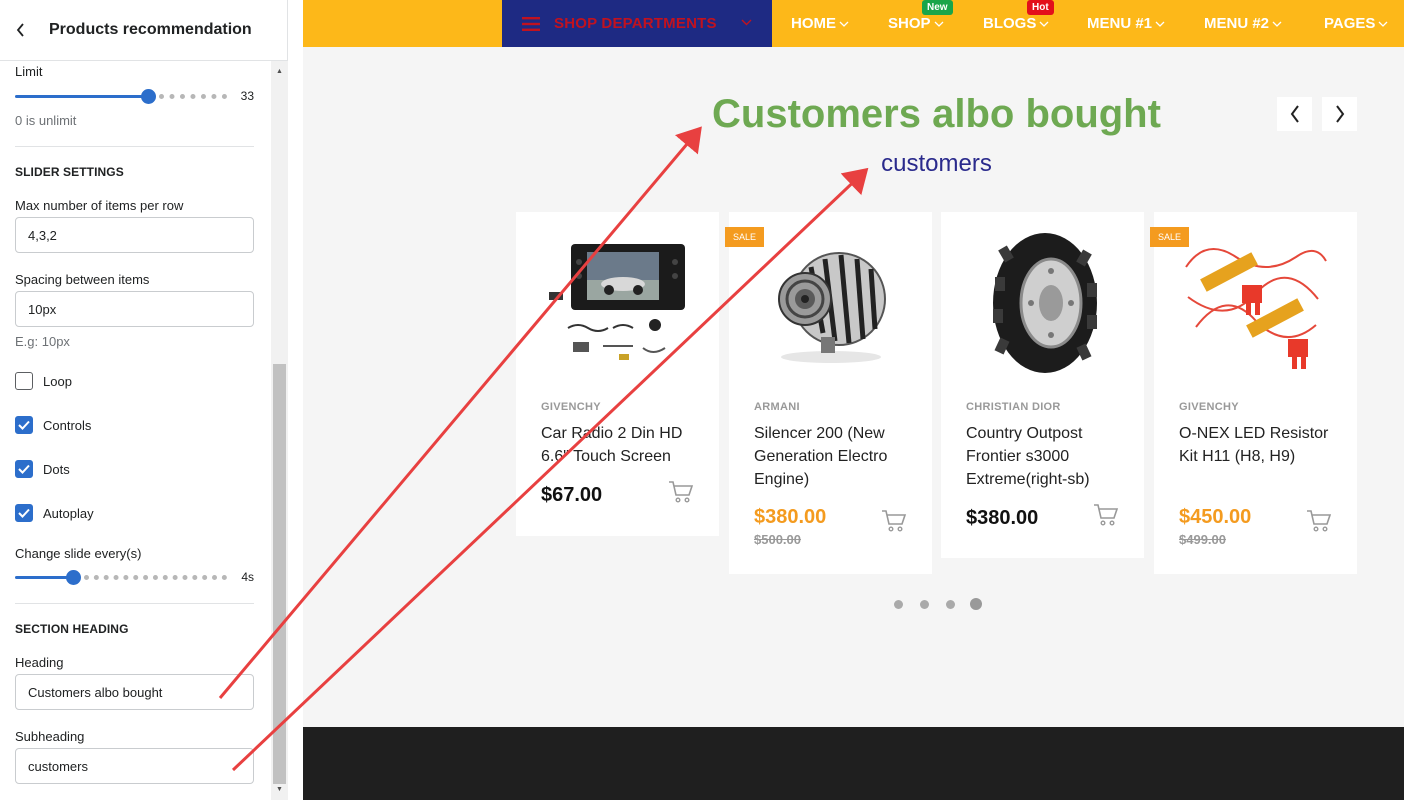 The width and height of the screenshot is (1404, 800). Describe the element at coordinates (572, 495) in the screenshot. I see `product-price: $67.00` at that location.